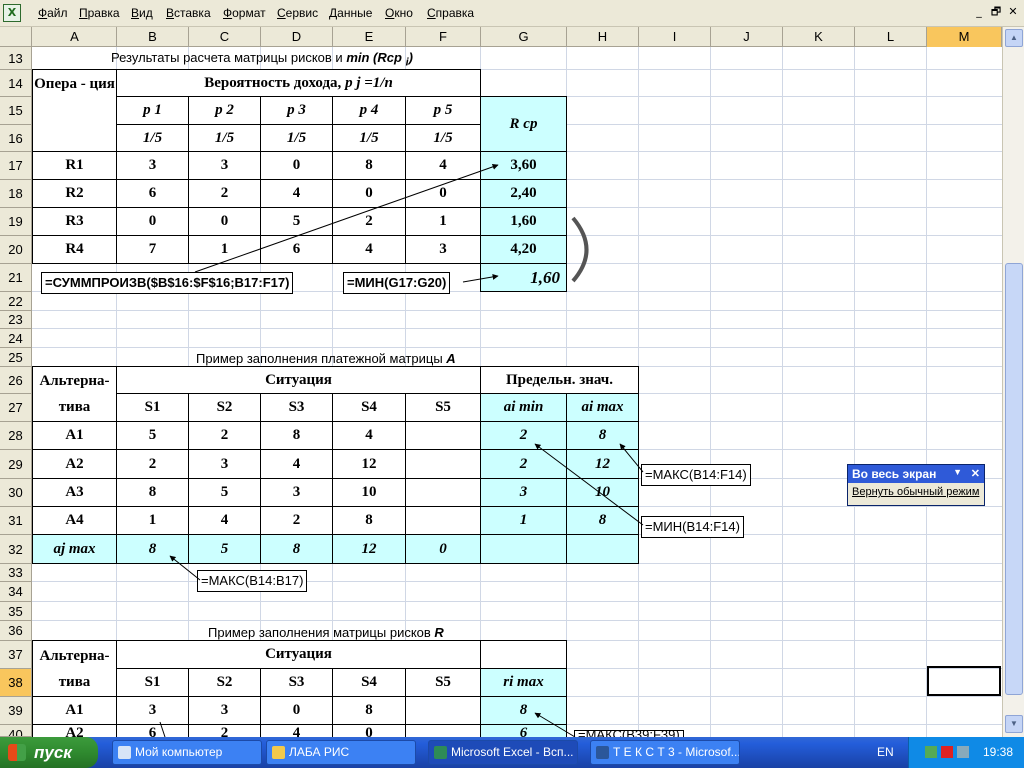  What do you see at coordinates (224, 249) in the screenshot?
I see `risk-cell: 1` at bounding box center [224, 249].